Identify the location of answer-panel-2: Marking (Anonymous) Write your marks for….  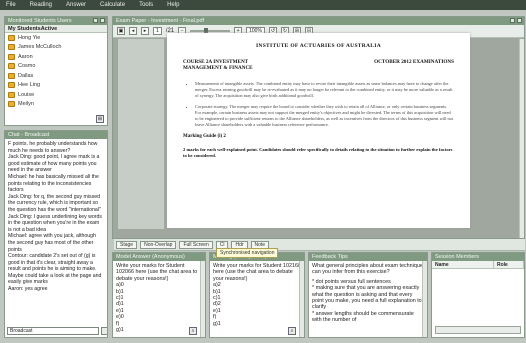
(257, 295).